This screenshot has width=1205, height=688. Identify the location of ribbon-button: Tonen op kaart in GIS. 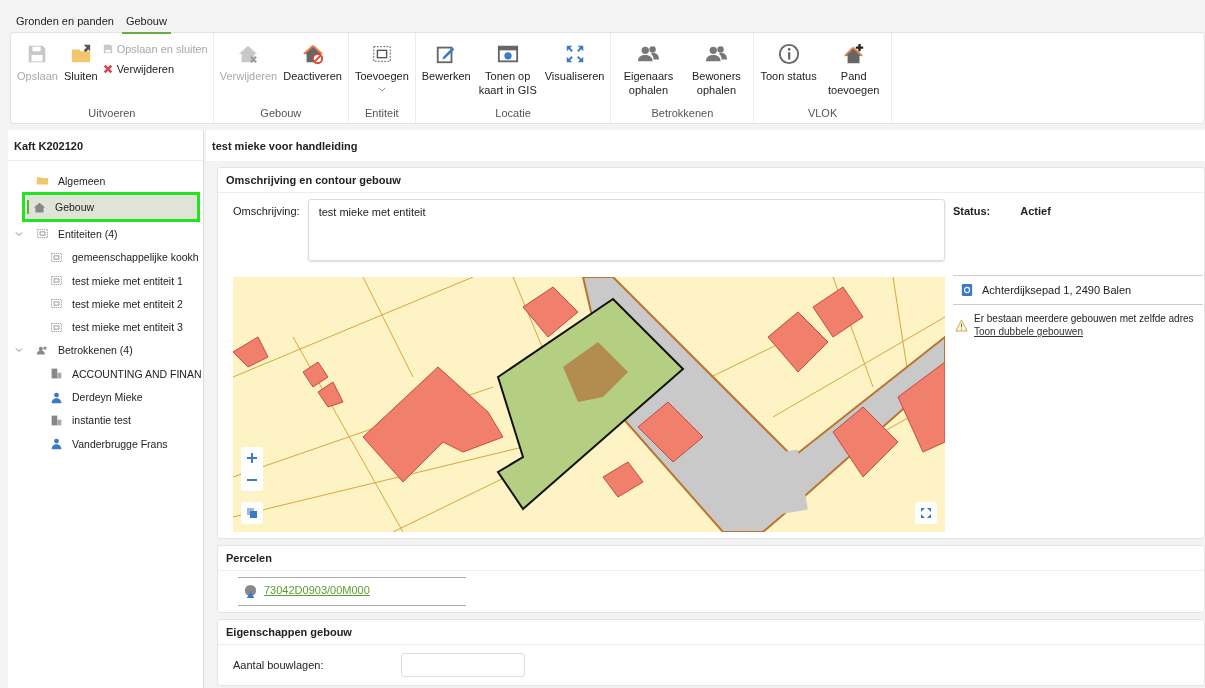
(507, 75).